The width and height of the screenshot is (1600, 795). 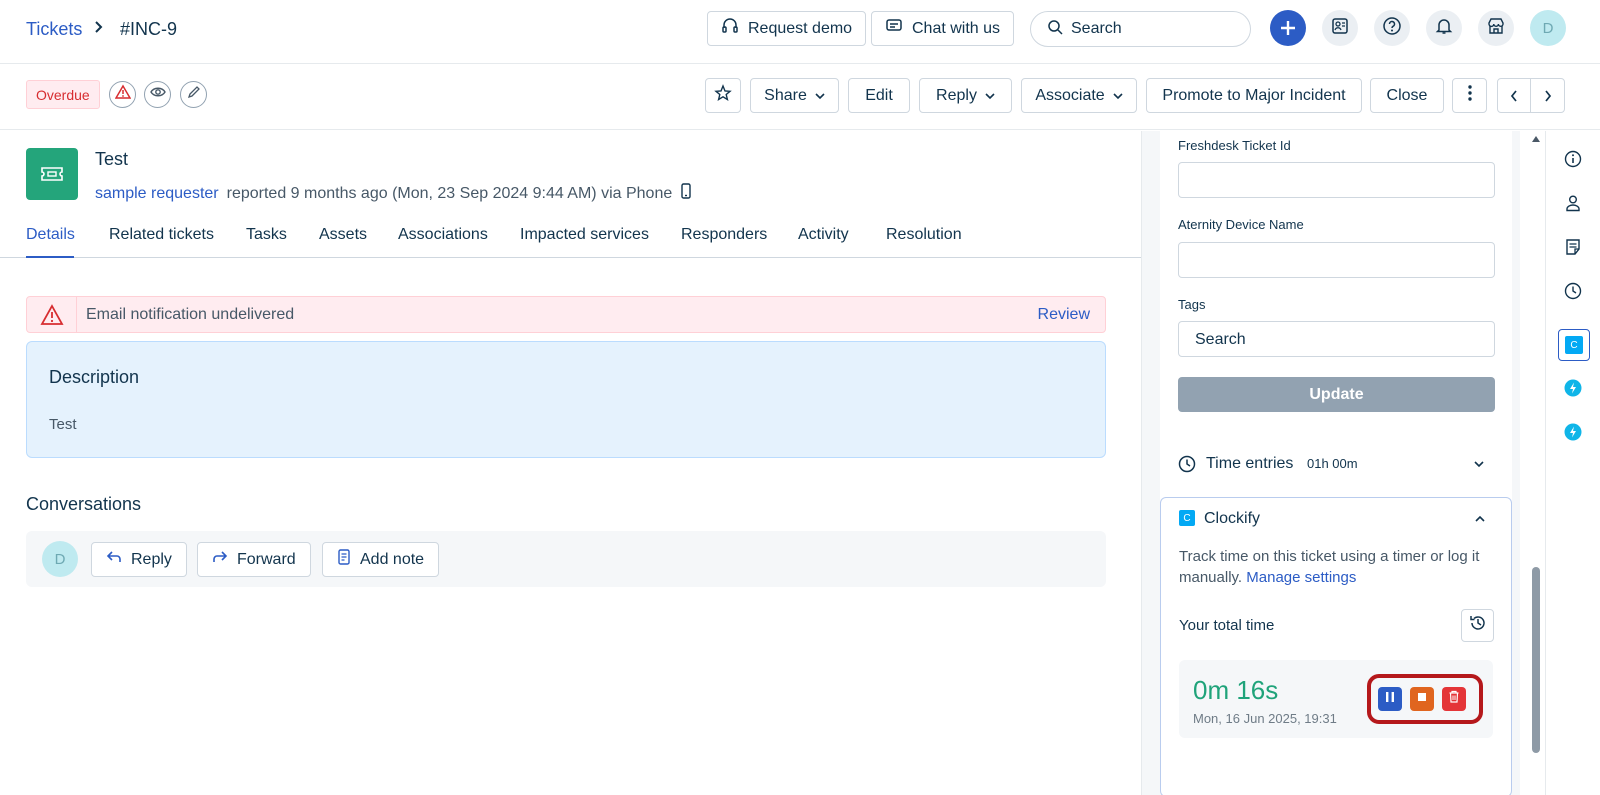 I want to click on chat-with-us-button: Chat with us, so click(x=943, y=28).